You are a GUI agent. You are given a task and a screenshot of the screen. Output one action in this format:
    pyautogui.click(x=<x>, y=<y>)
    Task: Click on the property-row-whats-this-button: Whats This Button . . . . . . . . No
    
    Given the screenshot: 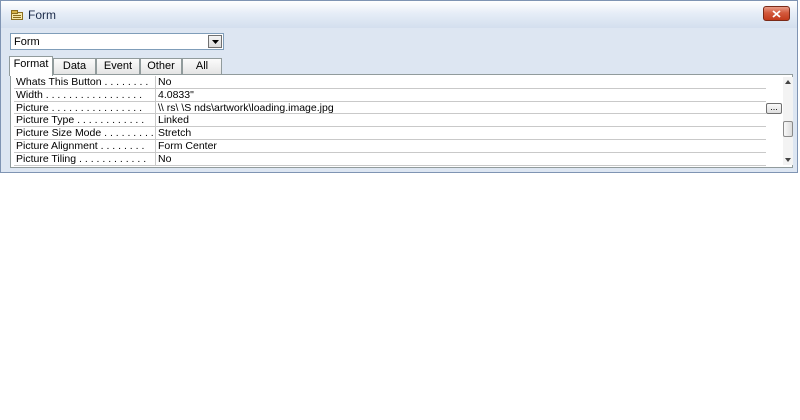 What is the action you would take?
    pyautogui.click(x=390, y=82)
    